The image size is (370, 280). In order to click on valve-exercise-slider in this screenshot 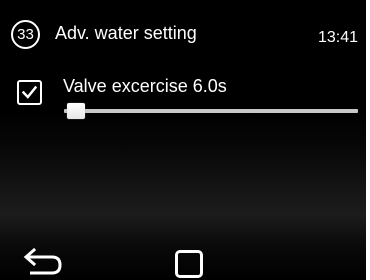, I will do `click(211, 111)`.